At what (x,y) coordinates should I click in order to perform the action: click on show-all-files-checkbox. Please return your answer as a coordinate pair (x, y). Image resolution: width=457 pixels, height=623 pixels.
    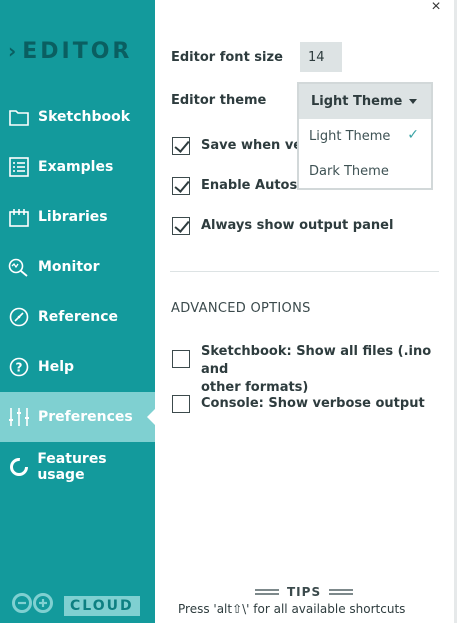
    Looking at the image, I should click on (181, 359).